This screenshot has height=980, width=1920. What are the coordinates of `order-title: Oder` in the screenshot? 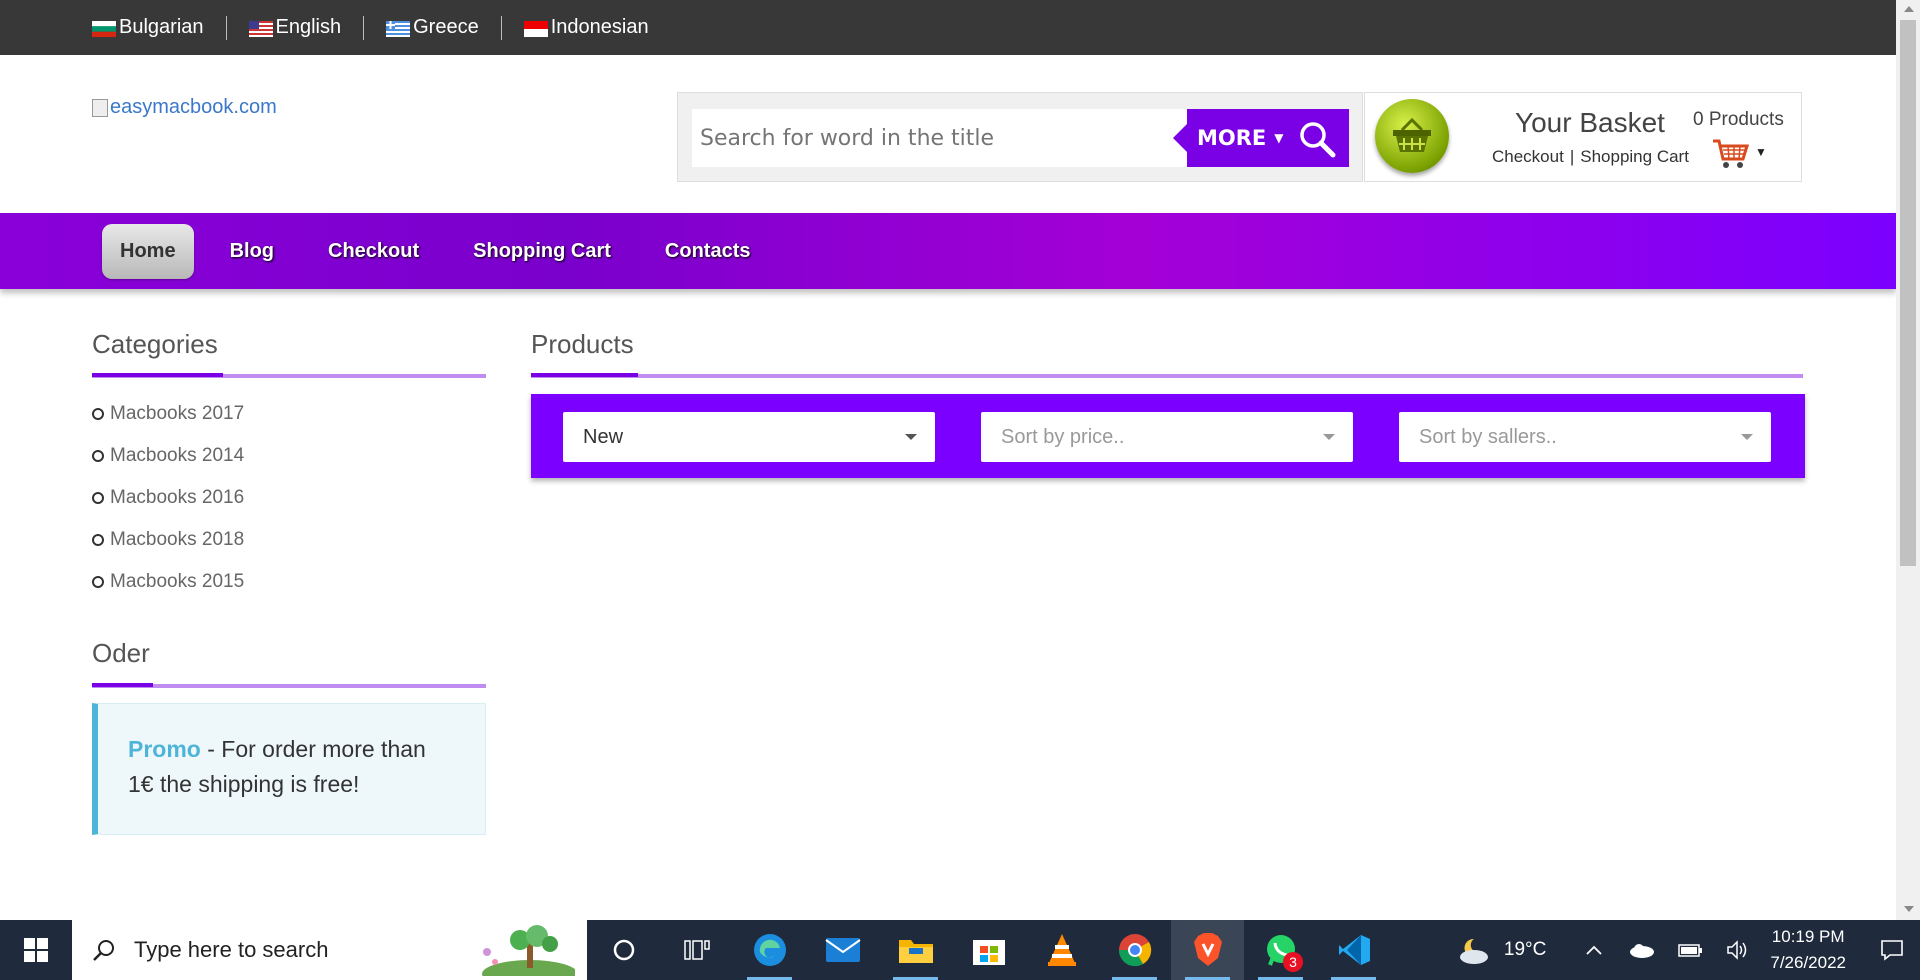 It's located at (121, 653).